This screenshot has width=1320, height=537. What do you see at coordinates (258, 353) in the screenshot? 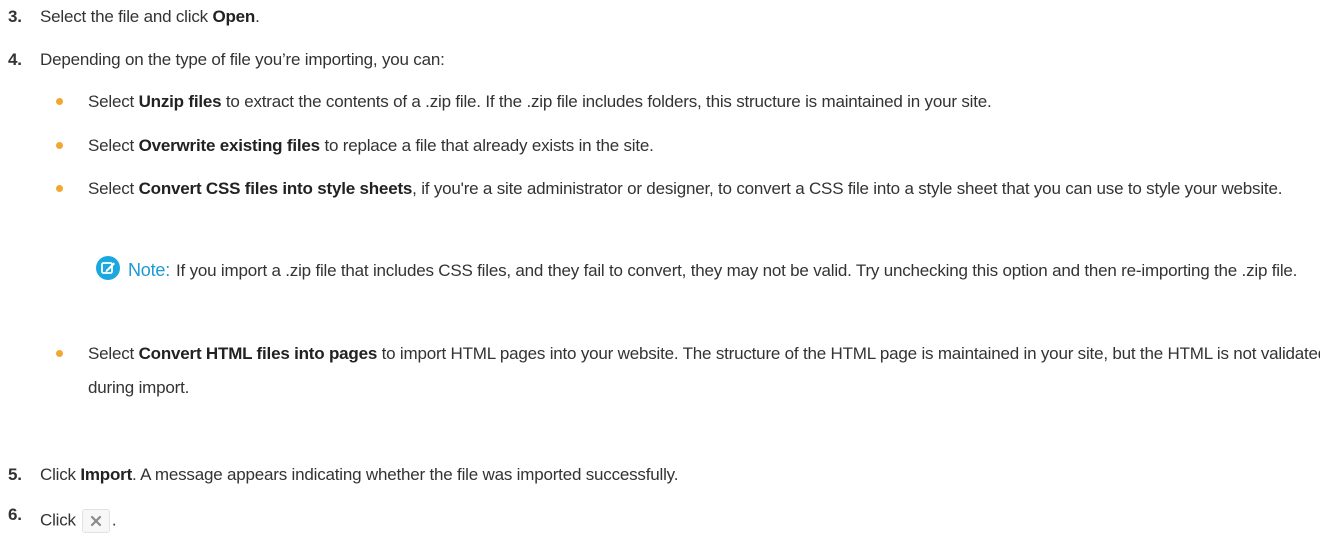
I see `list-item-bold: Convert HTML files into pages` at bounding box center [258, 353].